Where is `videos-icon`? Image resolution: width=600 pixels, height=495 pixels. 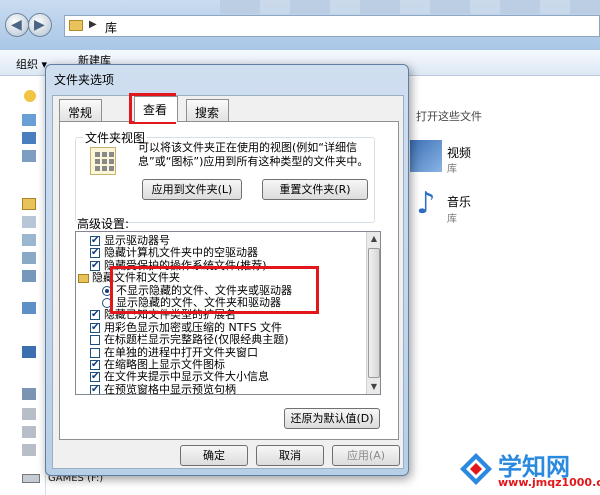
videos-icon is located at coordinates (29, 276).